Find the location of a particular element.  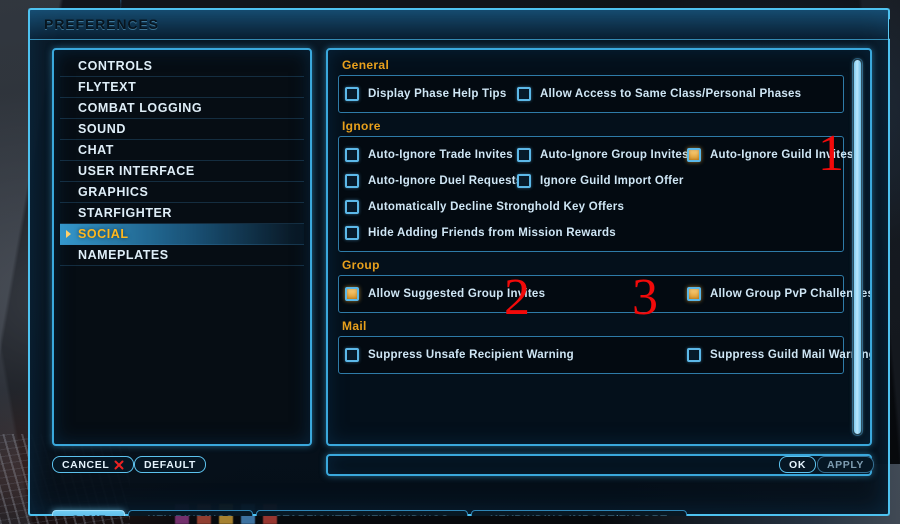

content-scrollbar is located at coordinates (857, 247).